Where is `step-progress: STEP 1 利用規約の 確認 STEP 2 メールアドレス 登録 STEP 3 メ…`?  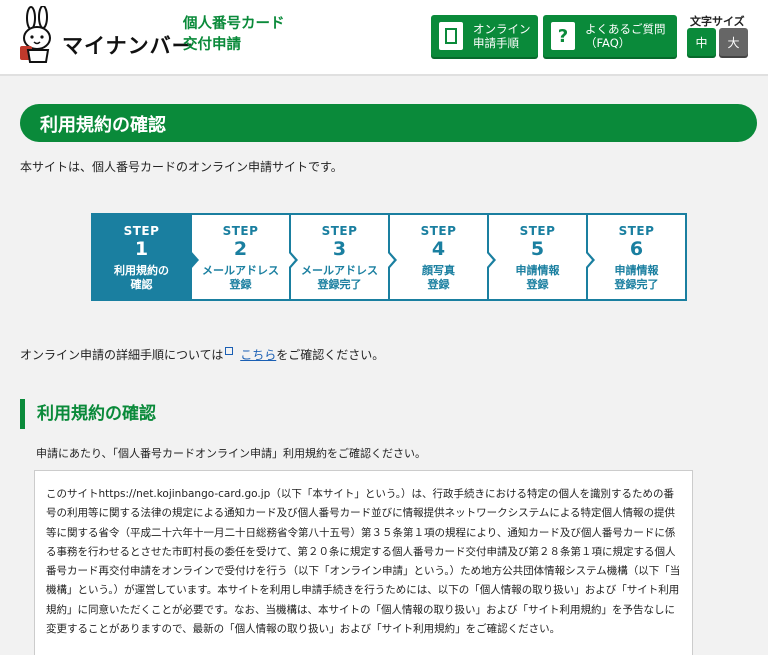 step-progress: STEP 1 利用規約の 確認 STEP 2 メールアドレス 登録 STEP 3 メ… is located at coordinates (389, 257).